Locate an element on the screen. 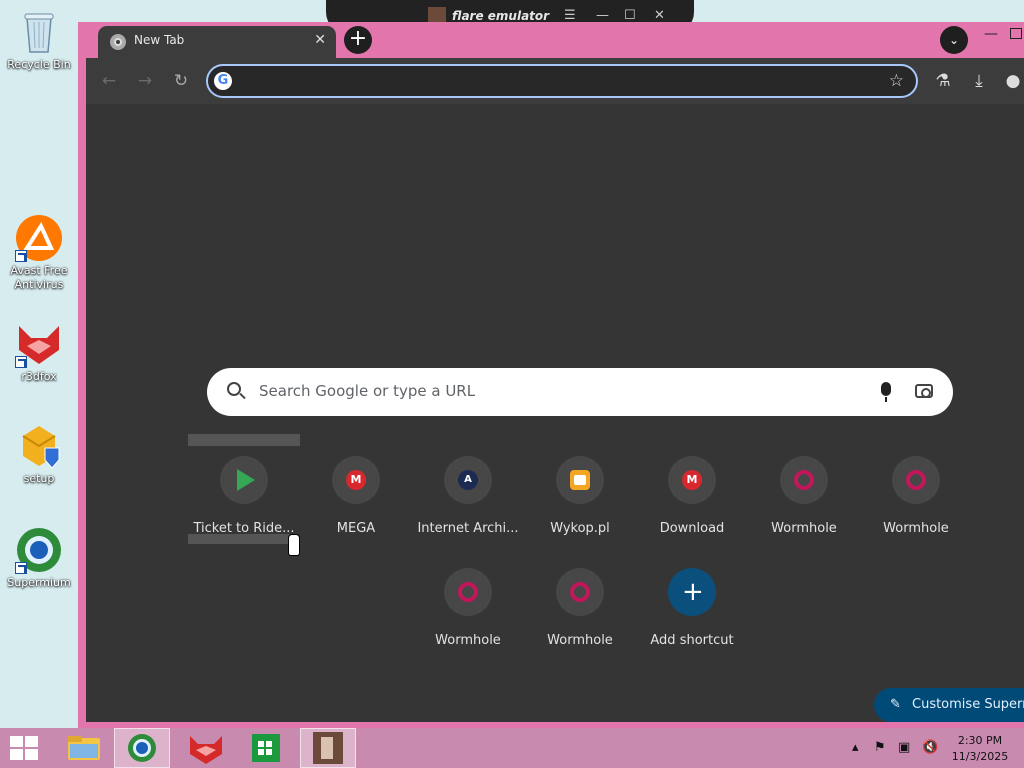 The width and height of the screenshot is (1024, 768). taskbar: ▴ ⚑ ▣ 🔇 2:30 PM 11/3/2025 is located at coordinates (512, 748).